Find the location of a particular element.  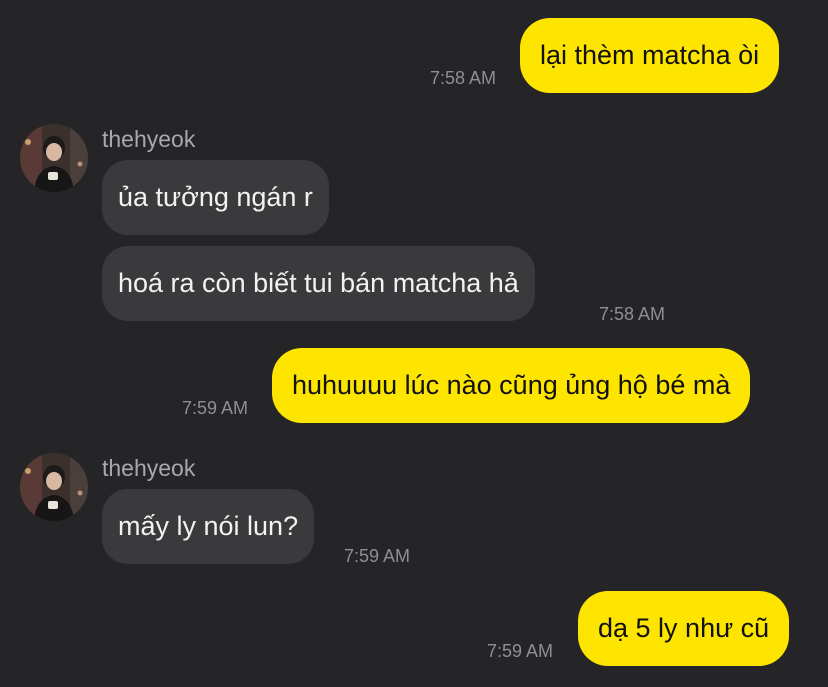

outgoing-message-bubble: lại thèm matcha òi is located at coordinates (650, 55).